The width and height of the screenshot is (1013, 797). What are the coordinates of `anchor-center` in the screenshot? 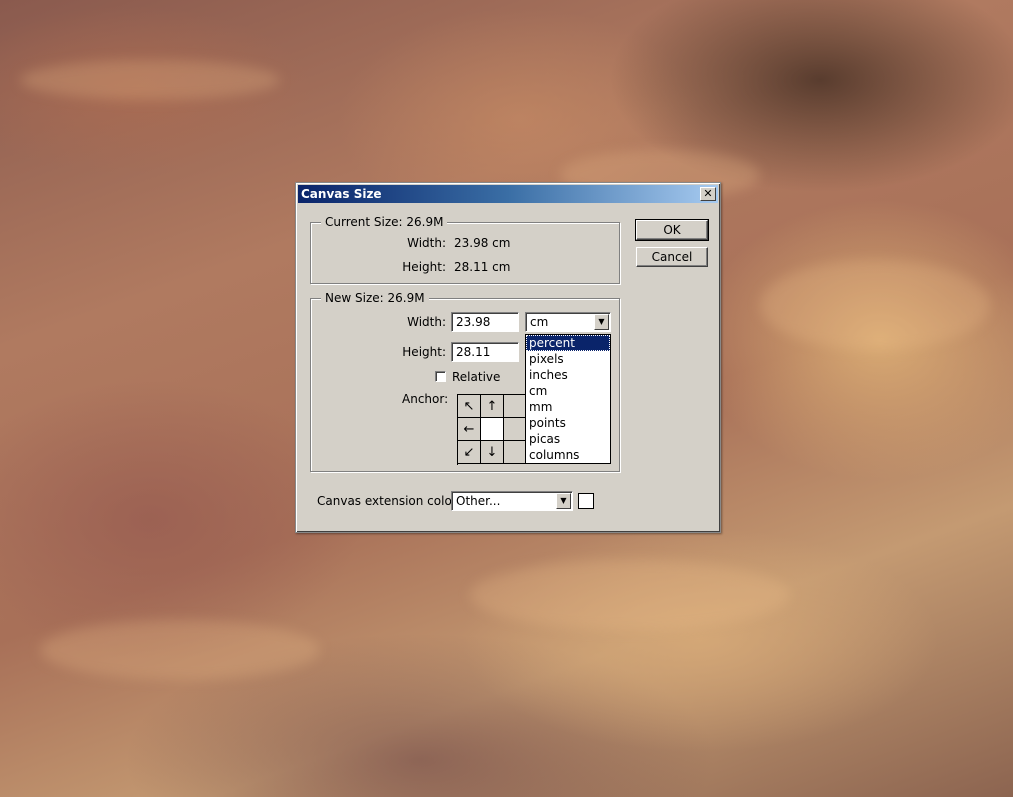 It's located at (492, 429).